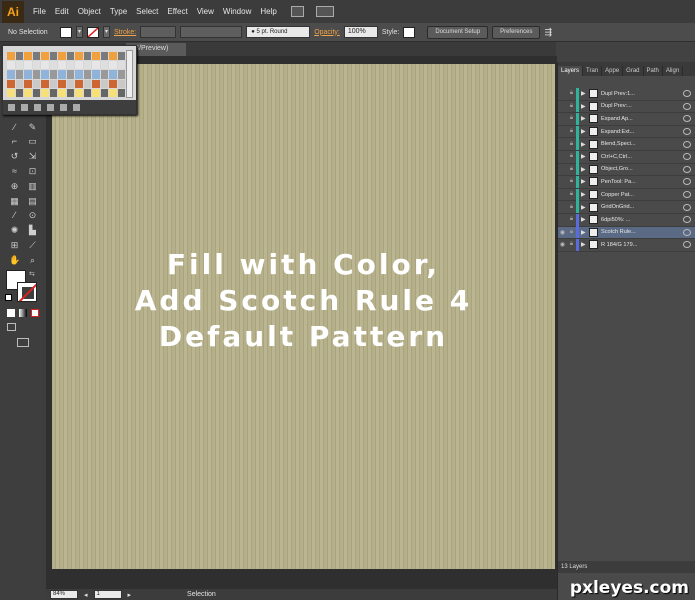  I want to click on eyedropper-icon: ⁄, so click(14, 215).